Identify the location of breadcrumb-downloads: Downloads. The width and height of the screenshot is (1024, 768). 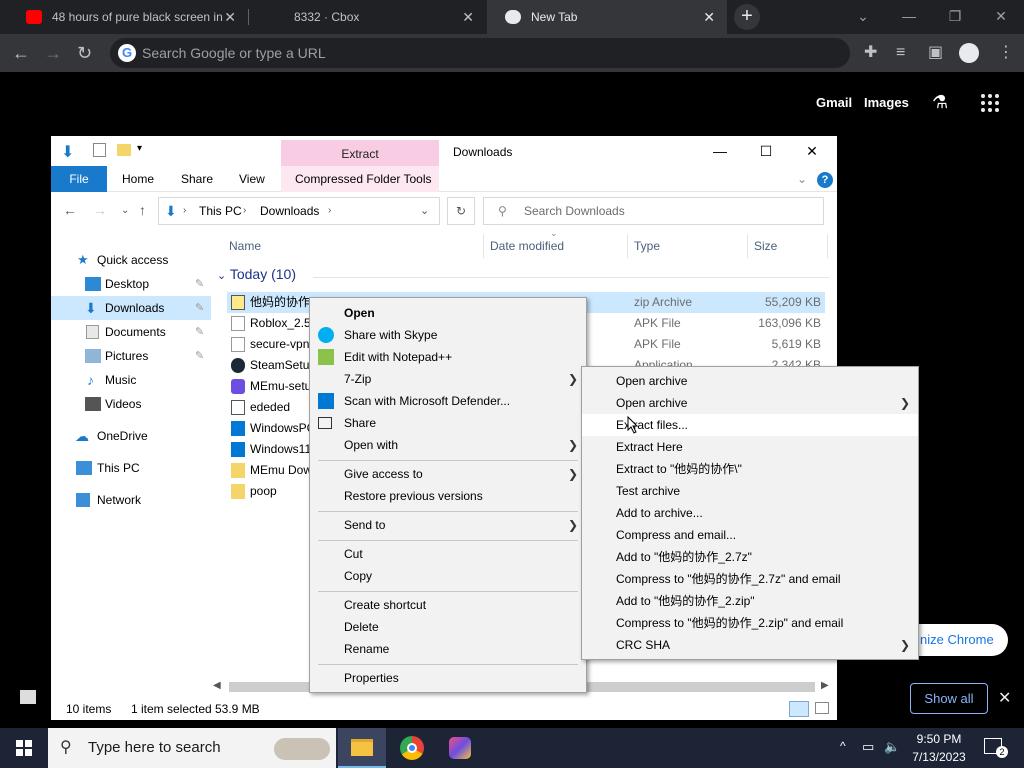
(289, 211).